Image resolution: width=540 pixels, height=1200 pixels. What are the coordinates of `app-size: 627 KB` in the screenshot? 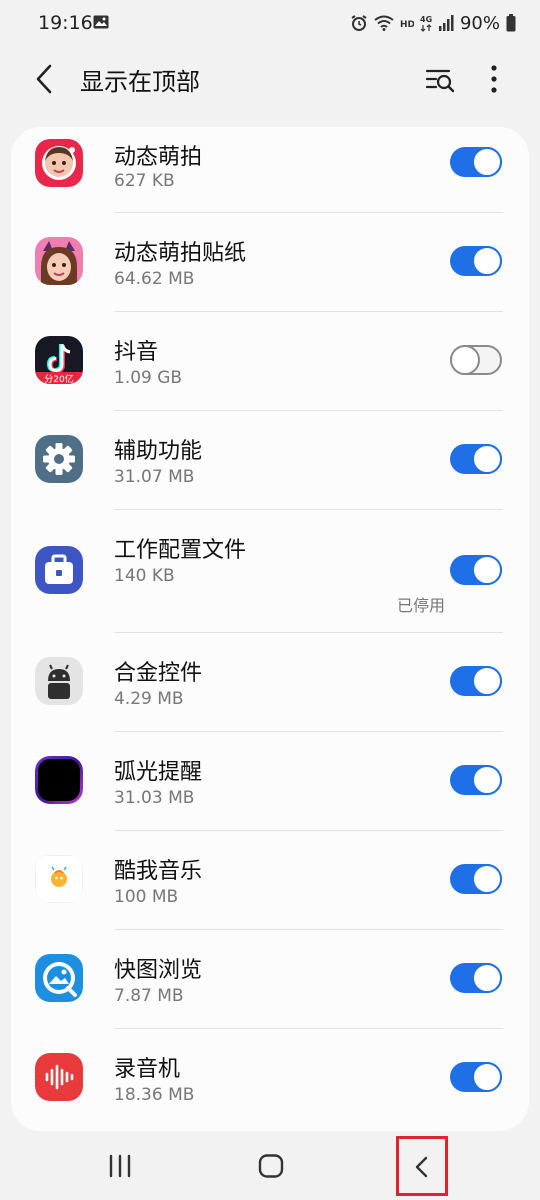 It's located at (144, 181).